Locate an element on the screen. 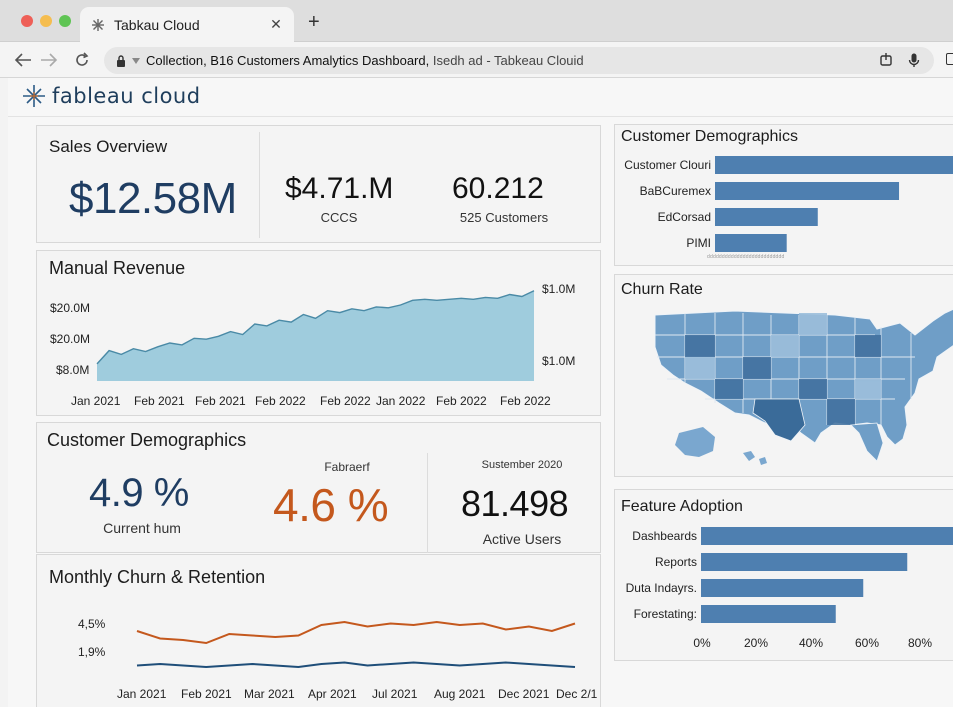  kpi2-header: Fabraerf is located at coordinates (347, 467).